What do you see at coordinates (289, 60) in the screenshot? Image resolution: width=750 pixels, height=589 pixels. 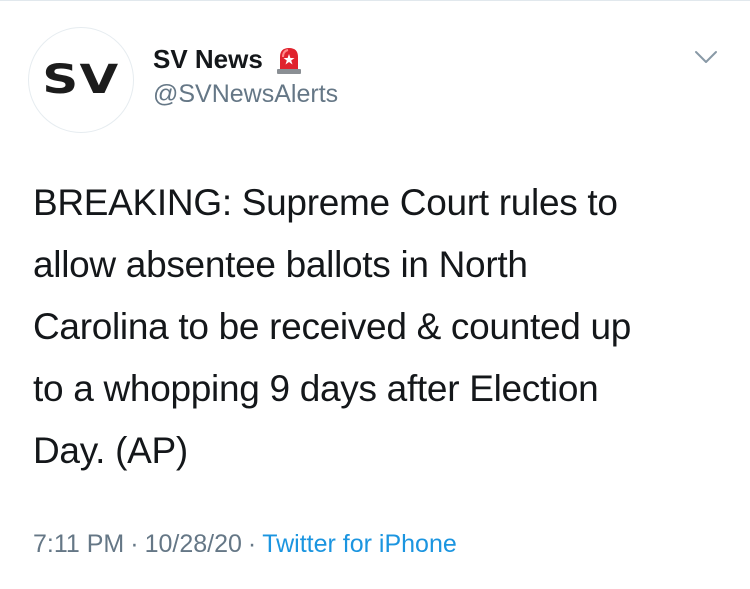 I see `siren-icon` at bounding box center [289, 60].